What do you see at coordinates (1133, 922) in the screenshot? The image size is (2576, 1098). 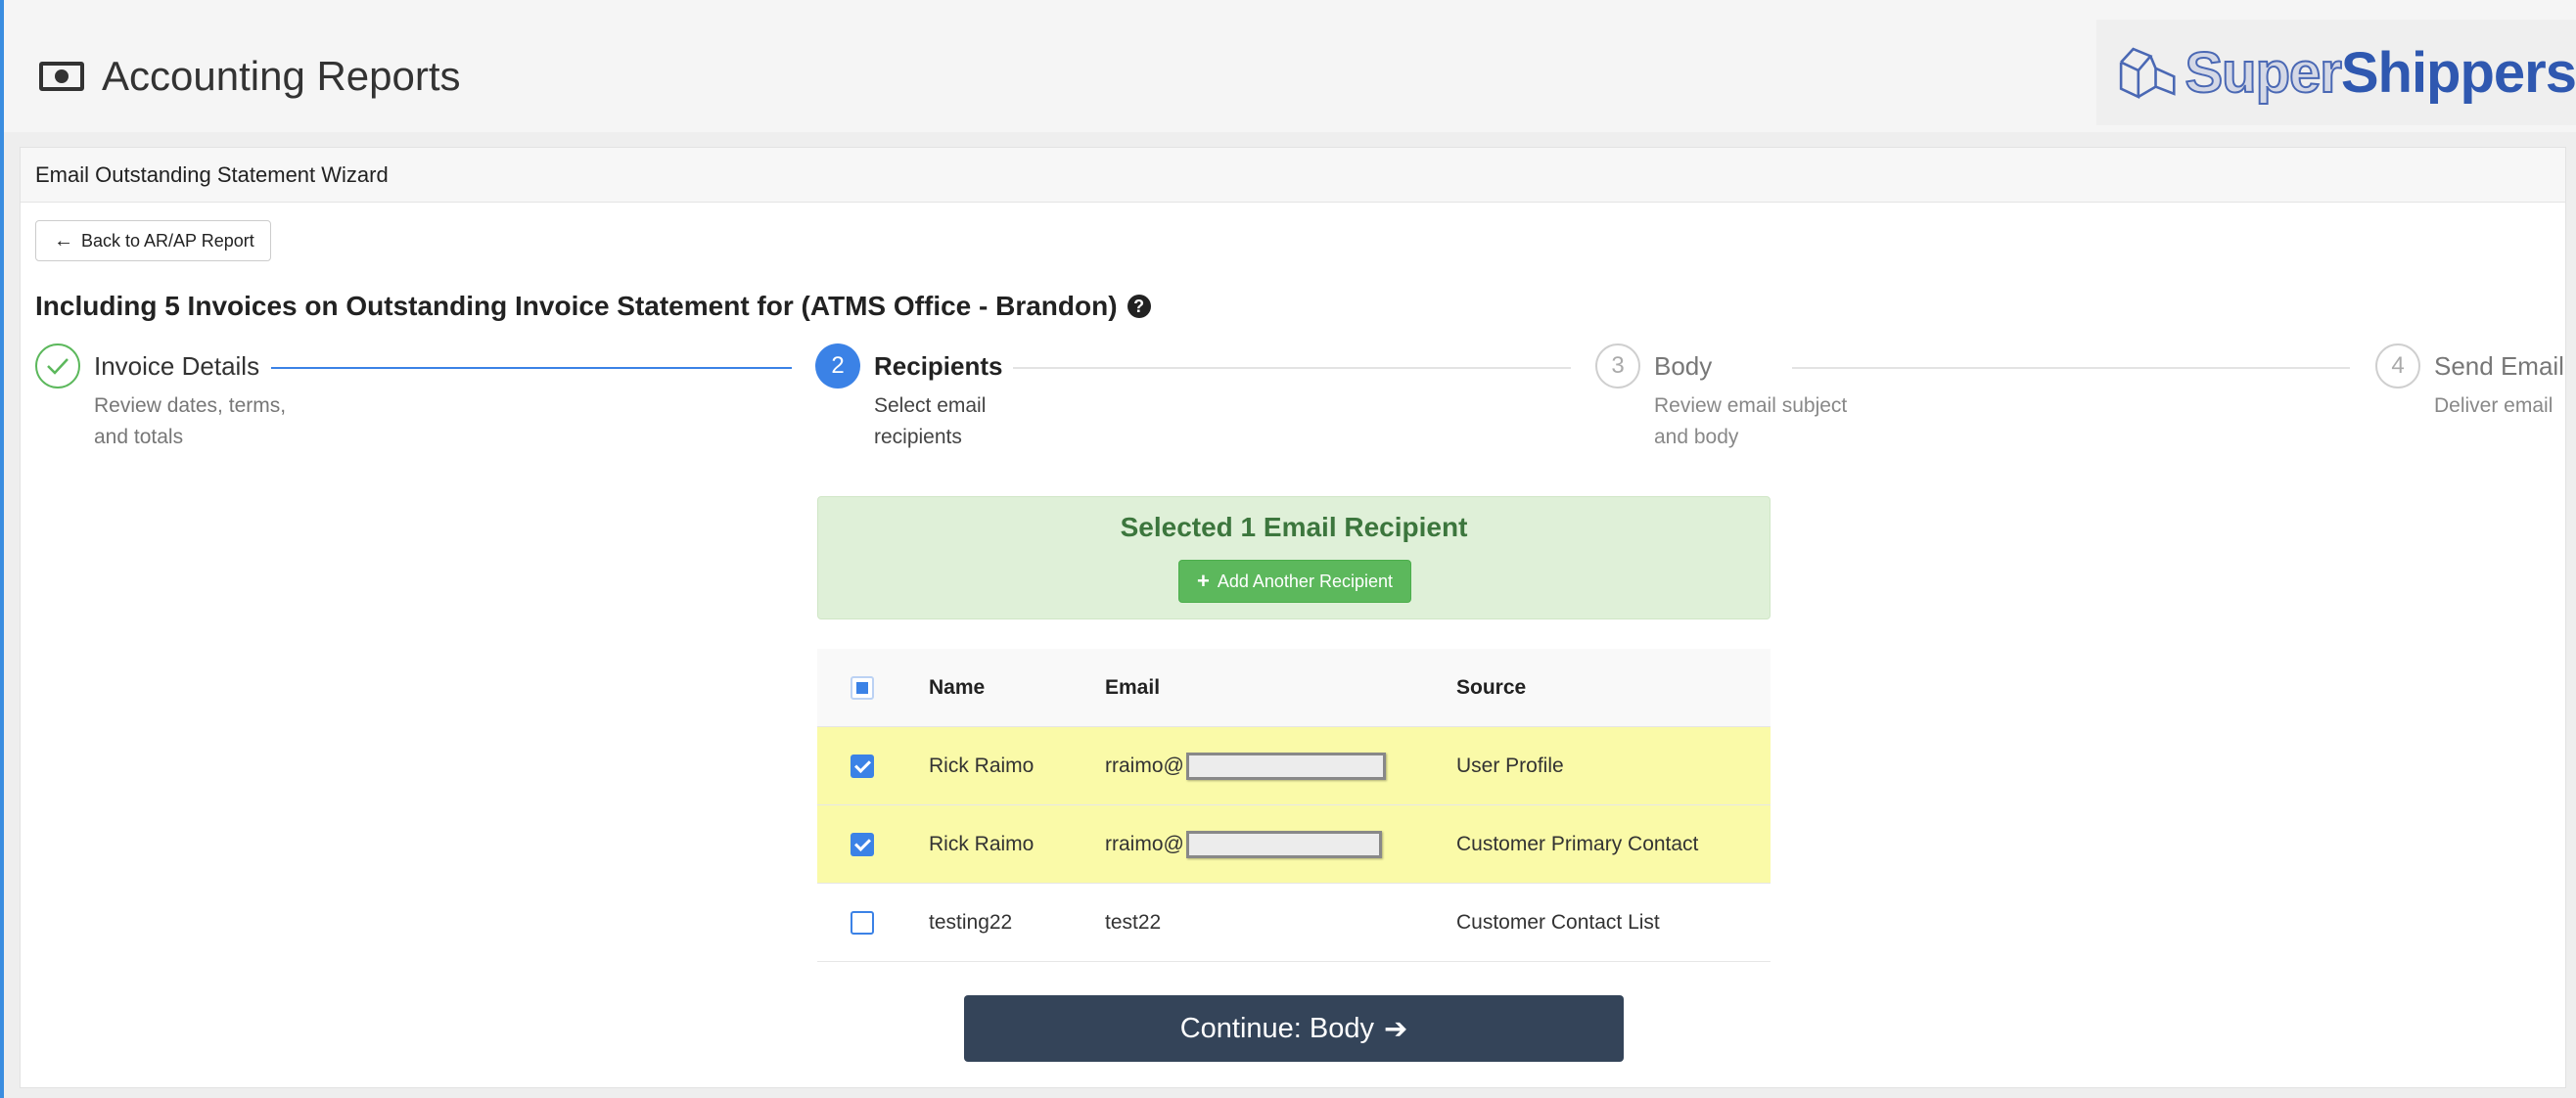 I see `recipient-email: test22` at bounding box center [1133, 922].